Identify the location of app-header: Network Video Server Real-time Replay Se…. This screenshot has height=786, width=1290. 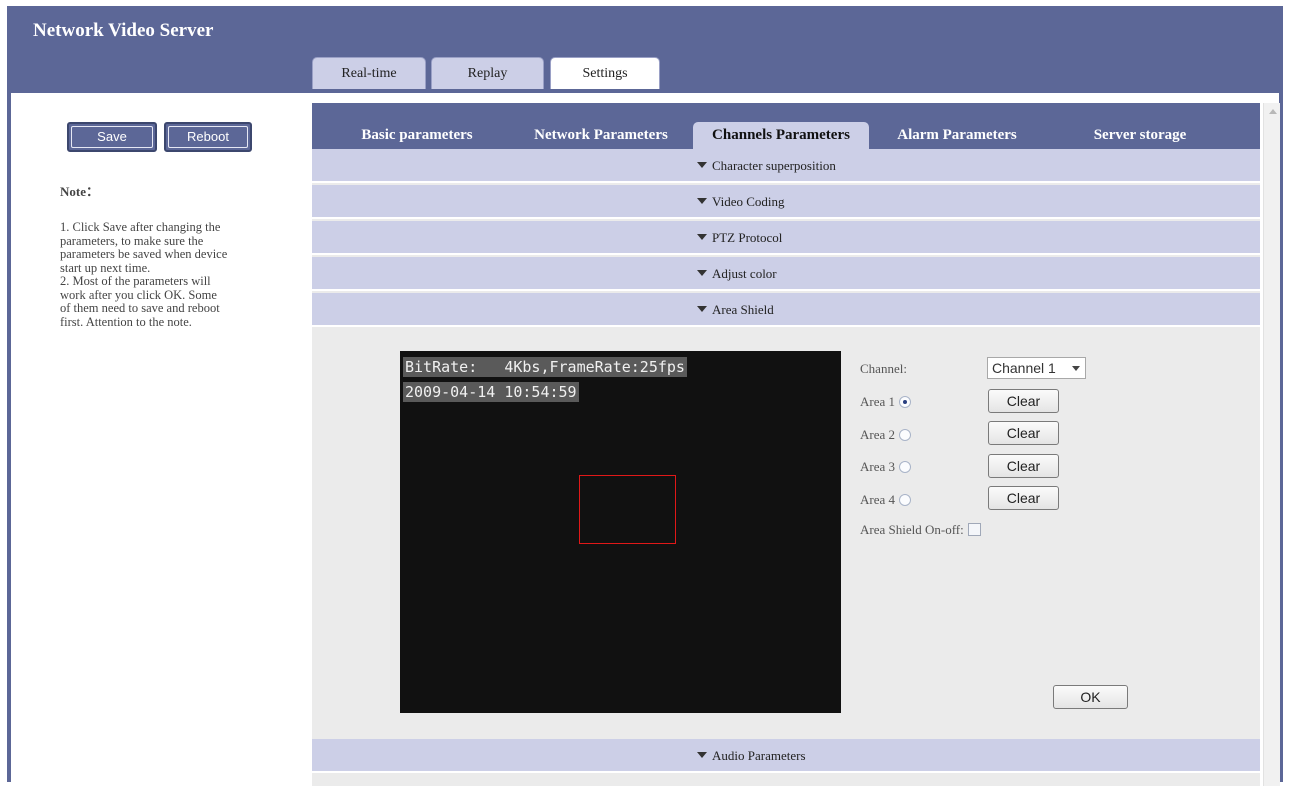
(645, 47).